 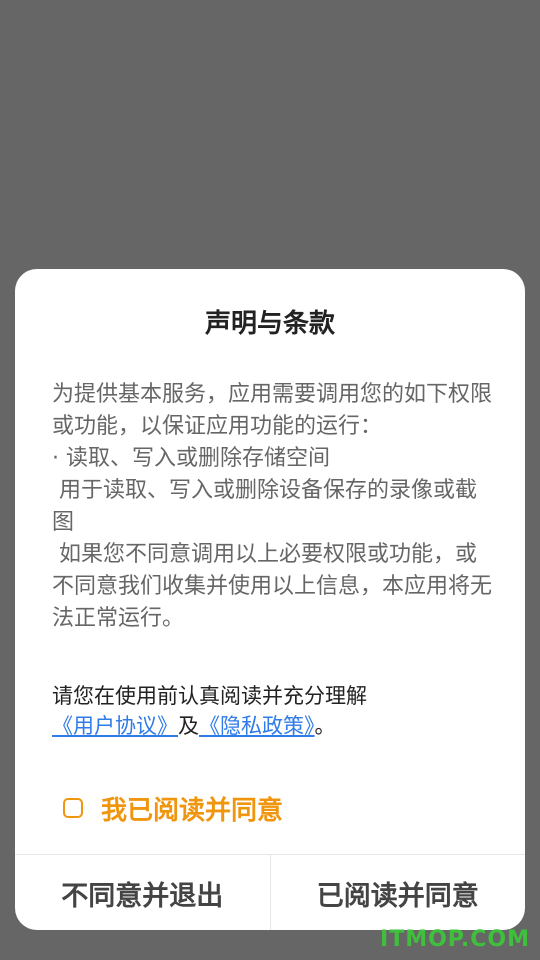 What do you see at coordinates (192, 808) in the screenshot?
I see `agree-checkbox-label: 我已阅读并同意` at bounding box center [192, 808].